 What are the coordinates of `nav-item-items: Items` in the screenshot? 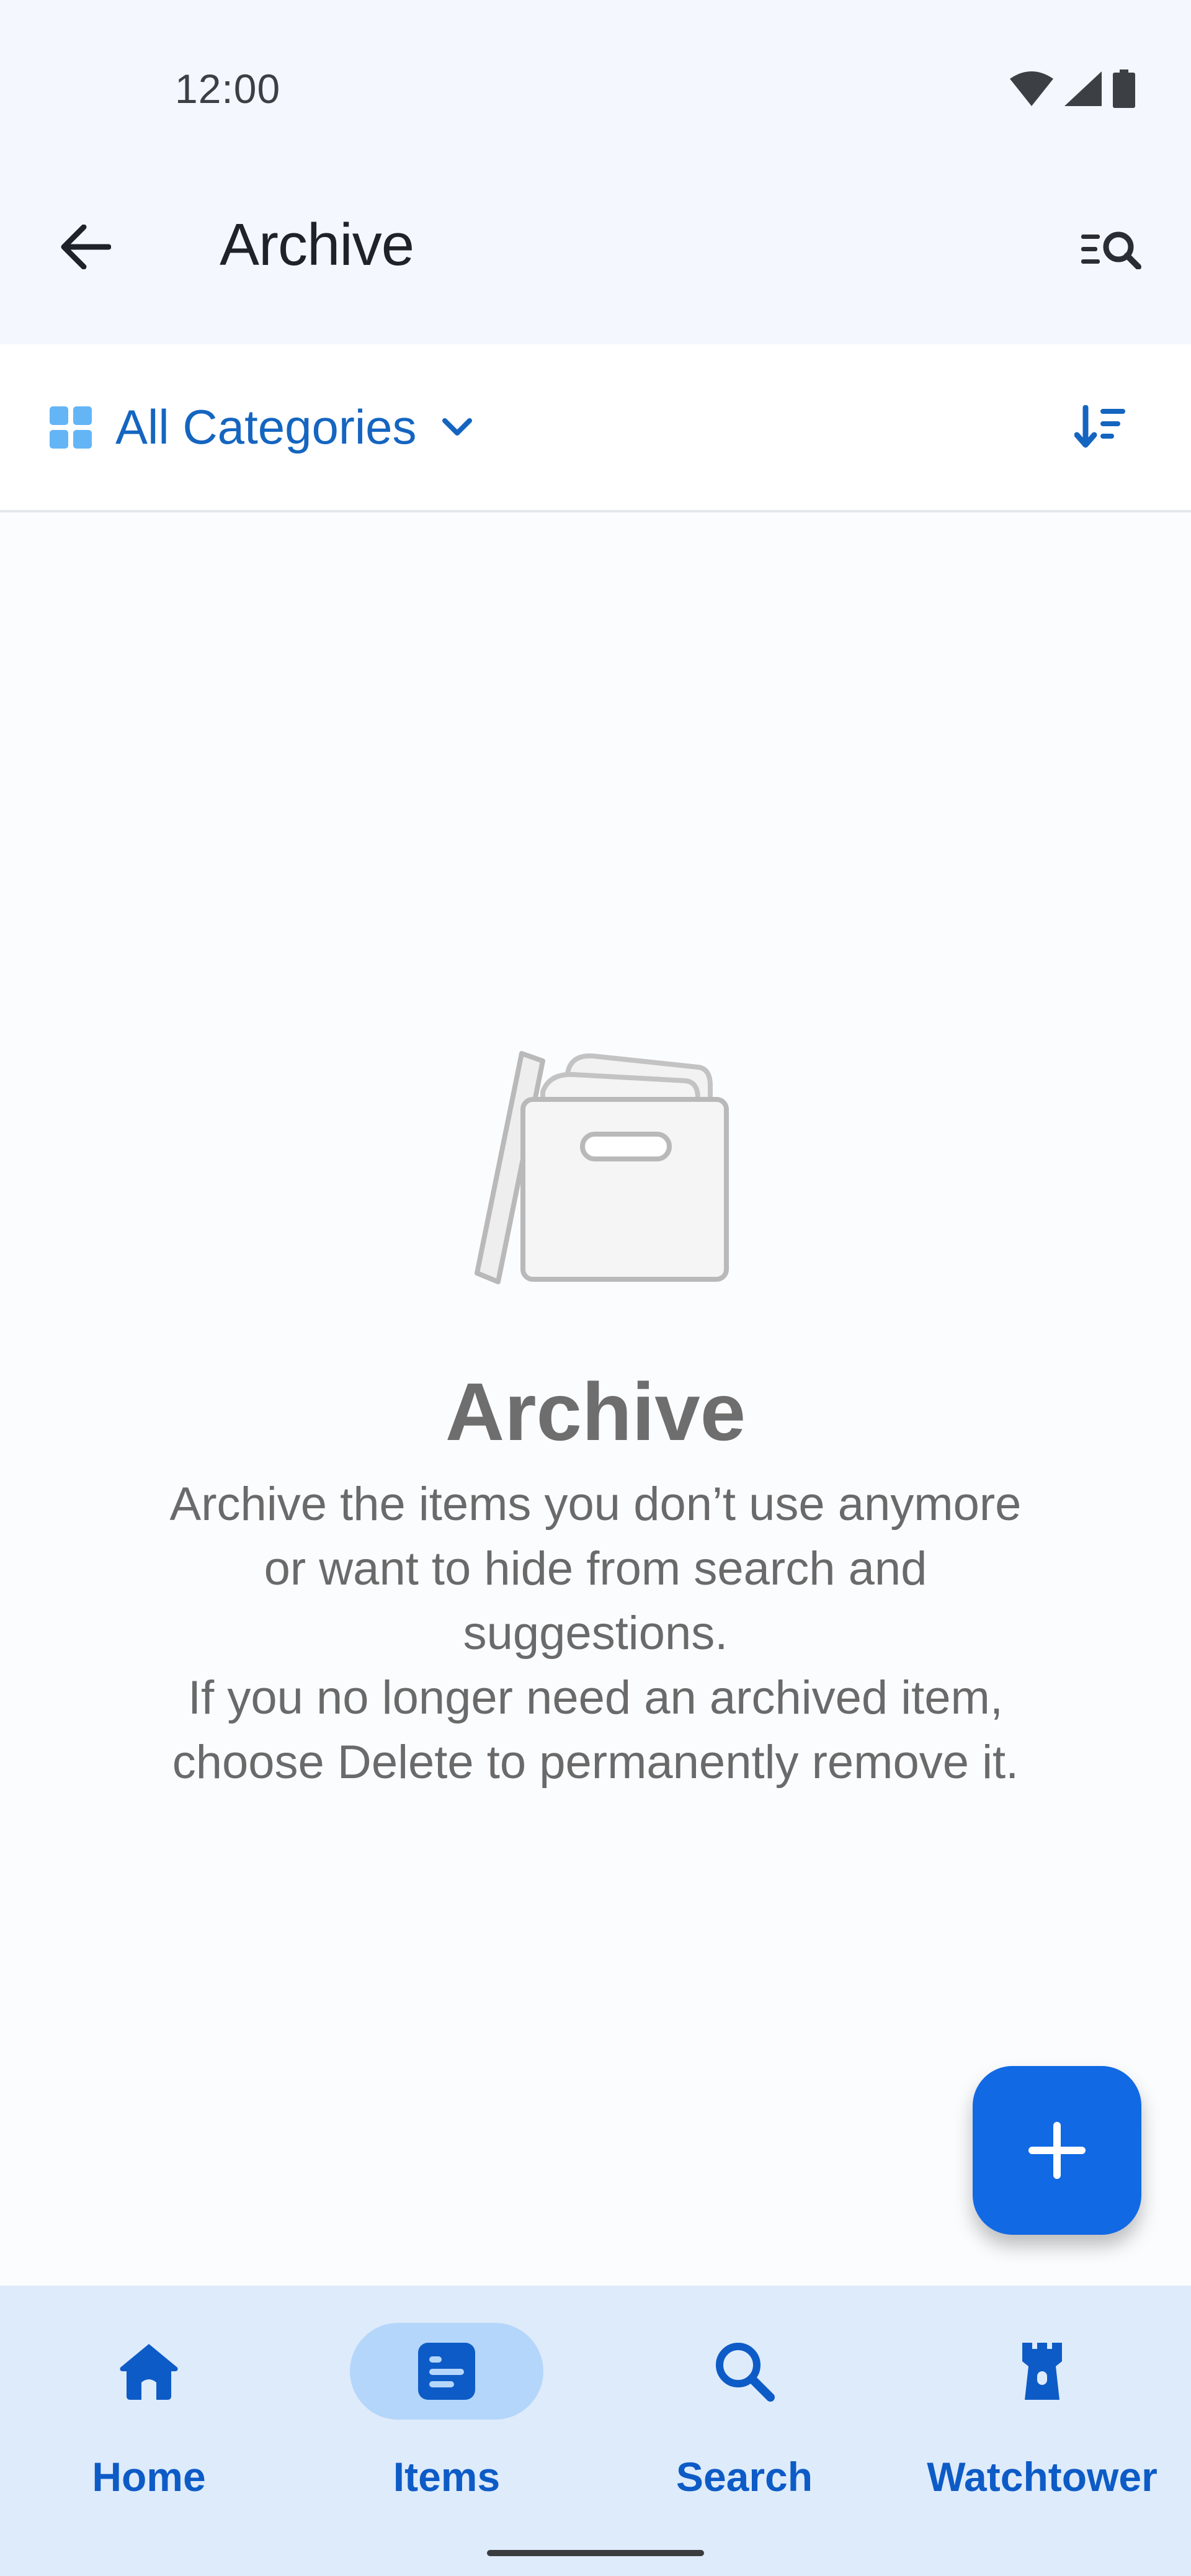 It's located at (447, 2410).